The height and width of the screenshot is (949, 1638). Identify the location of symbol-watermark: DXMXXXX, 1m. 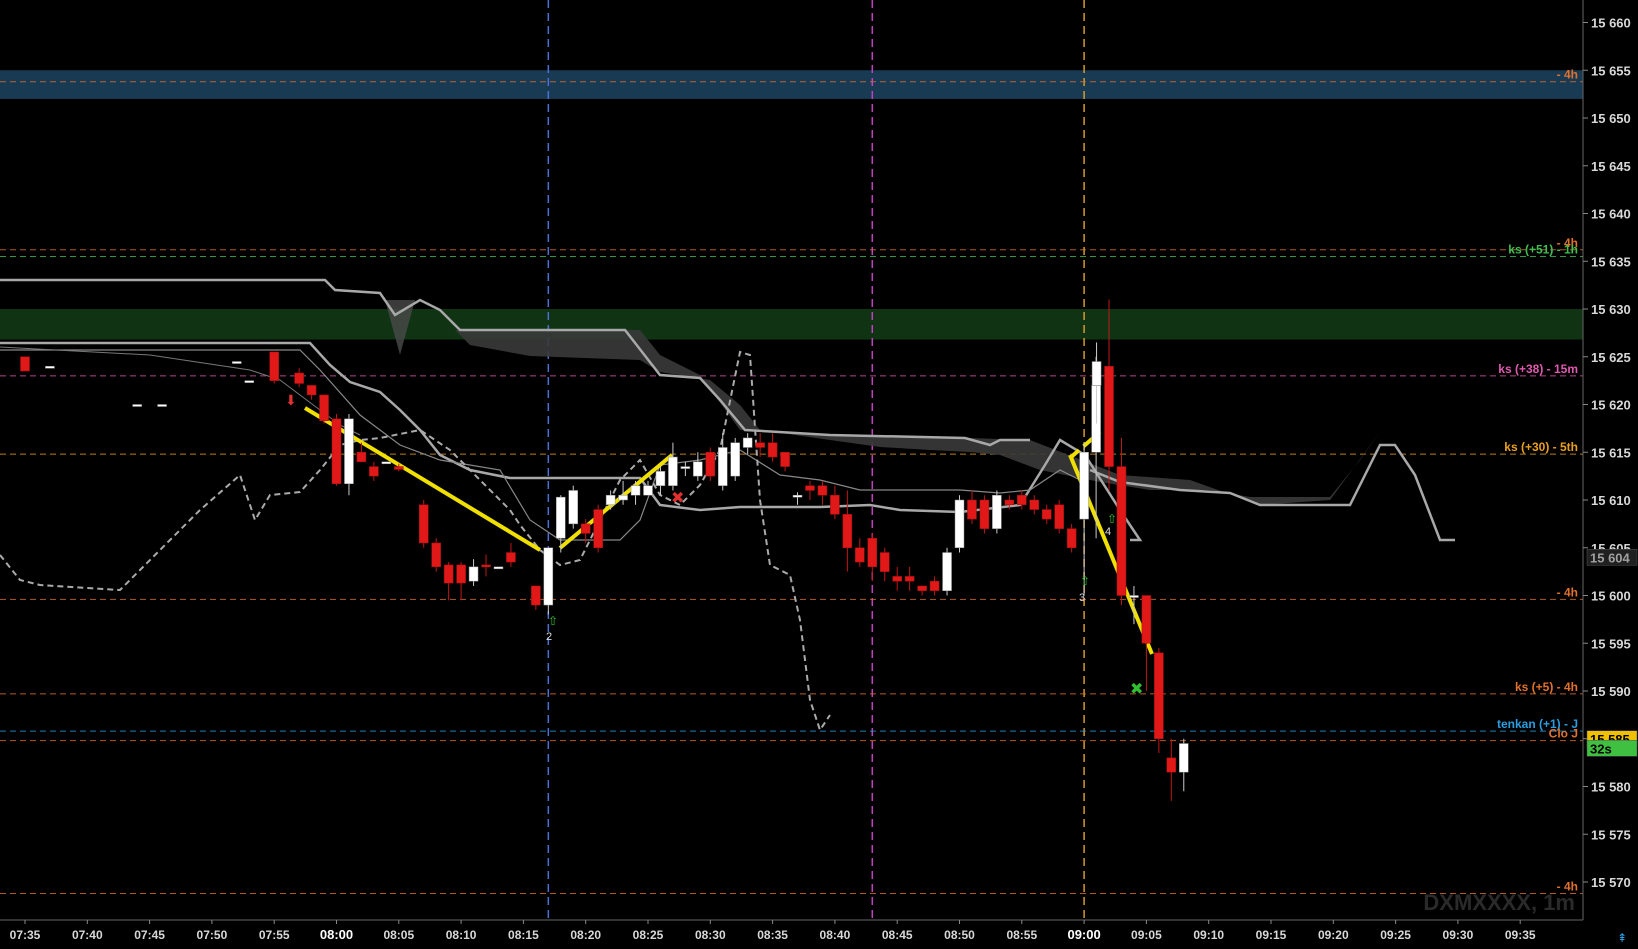
(1499, 902).